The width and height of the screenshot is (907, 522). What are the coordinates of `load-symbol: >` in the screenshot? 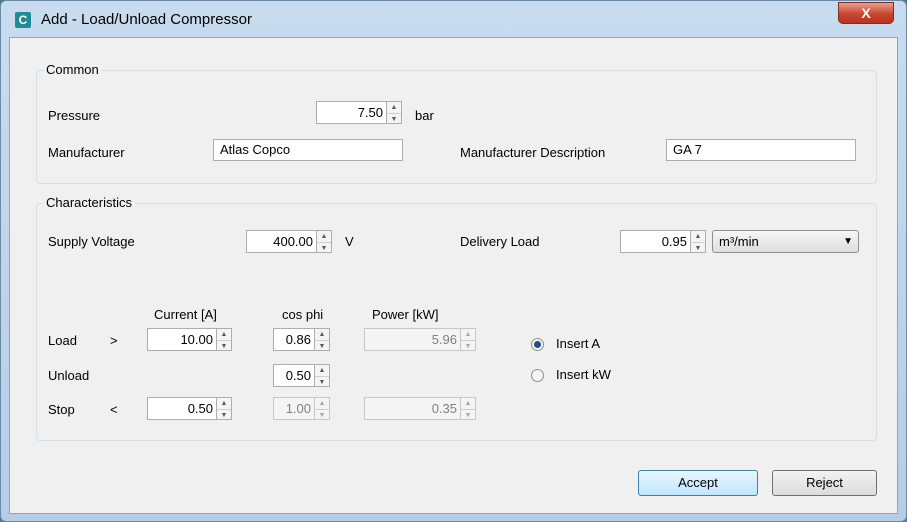 It's located at (114, 340).